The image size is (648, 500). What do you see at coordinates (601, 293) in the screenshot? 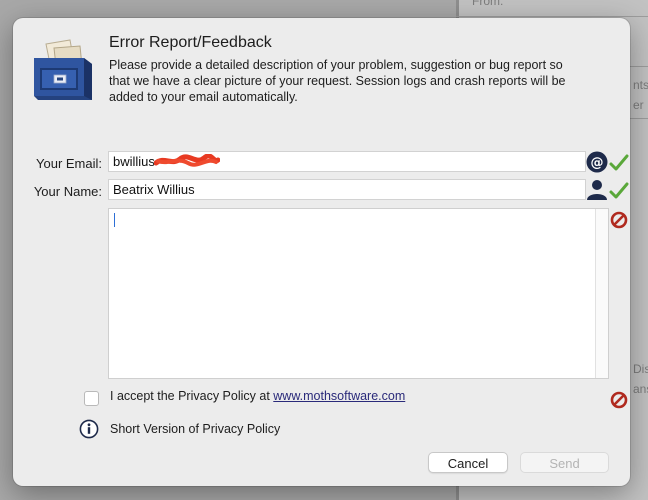
I see `textarea-scrollbar` at bounding box center [601, 293].